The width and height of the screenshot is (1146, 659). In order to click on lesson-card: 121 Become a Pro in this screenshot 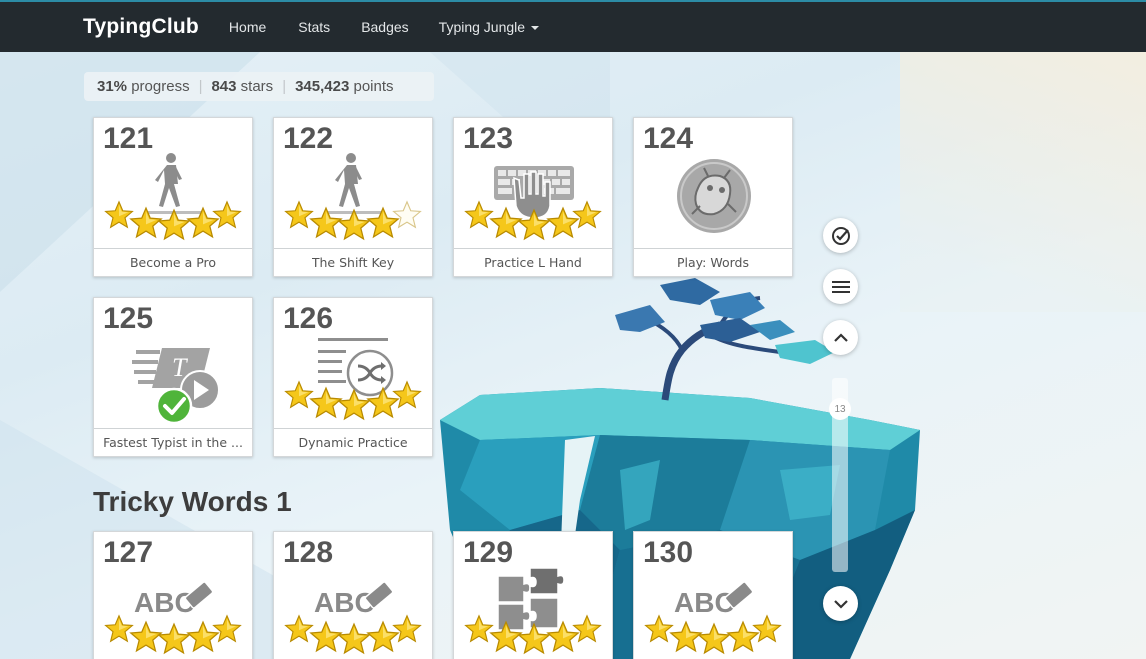, I will do `click(173, 197)`.